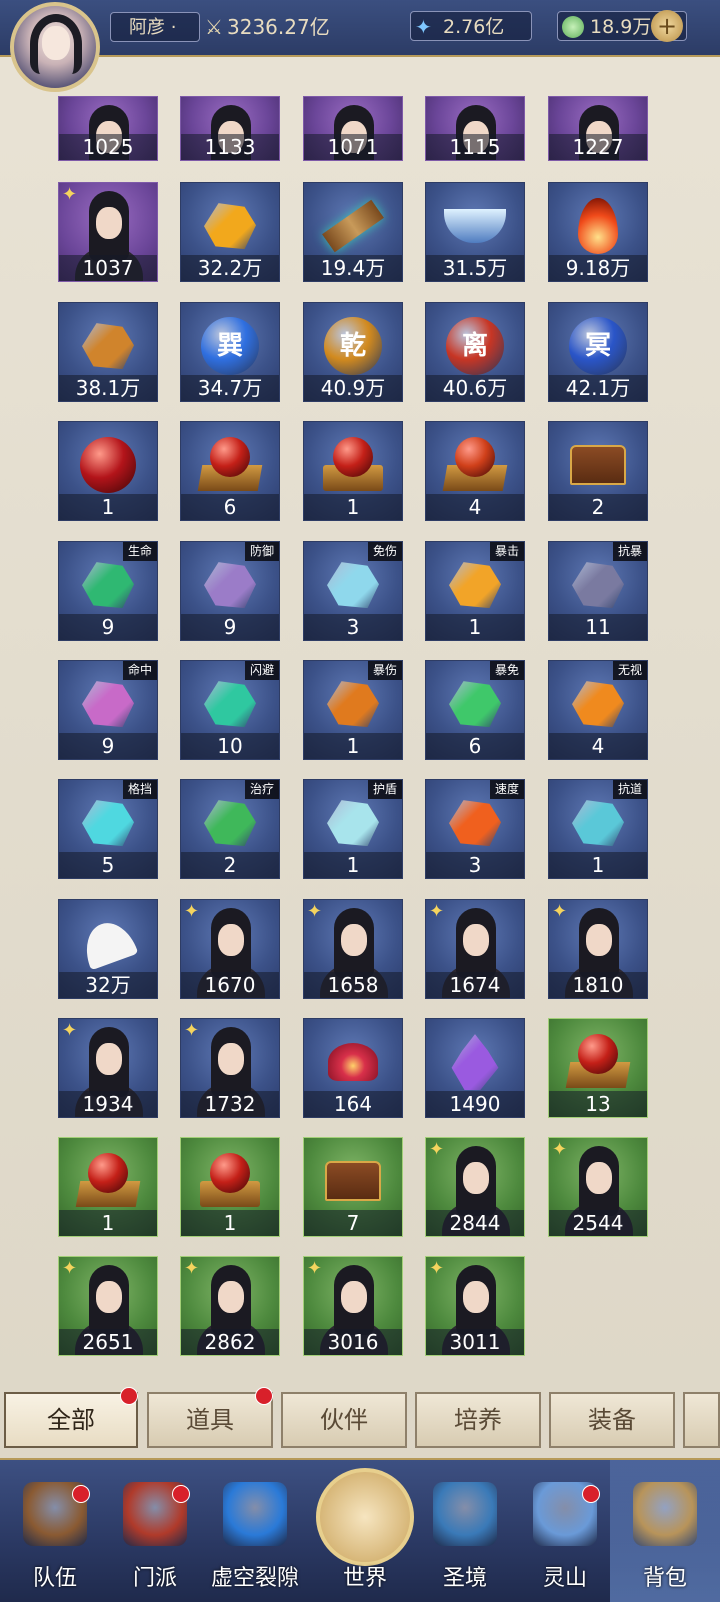  What do you see at coordinates (598, 128) in the screenshot?
I see `inventory-item: 1227` at bounding box center [598, 128].